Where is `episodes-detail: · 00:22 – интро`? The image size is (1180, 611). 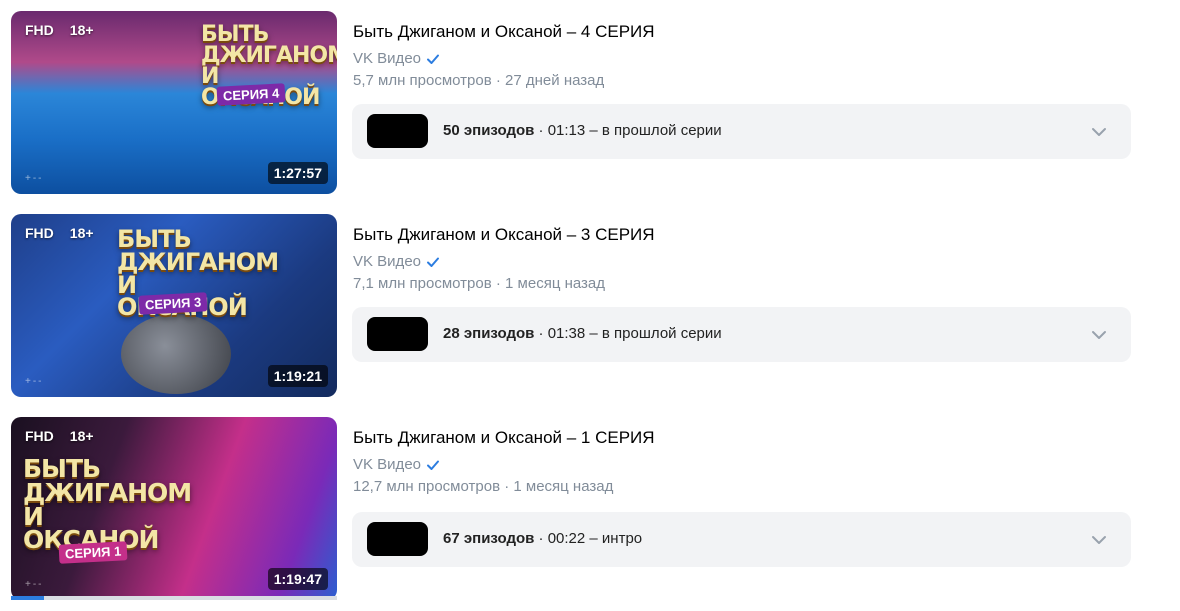
episodes-detail: · 00:22 – интро is located at coordinates (588, 538).